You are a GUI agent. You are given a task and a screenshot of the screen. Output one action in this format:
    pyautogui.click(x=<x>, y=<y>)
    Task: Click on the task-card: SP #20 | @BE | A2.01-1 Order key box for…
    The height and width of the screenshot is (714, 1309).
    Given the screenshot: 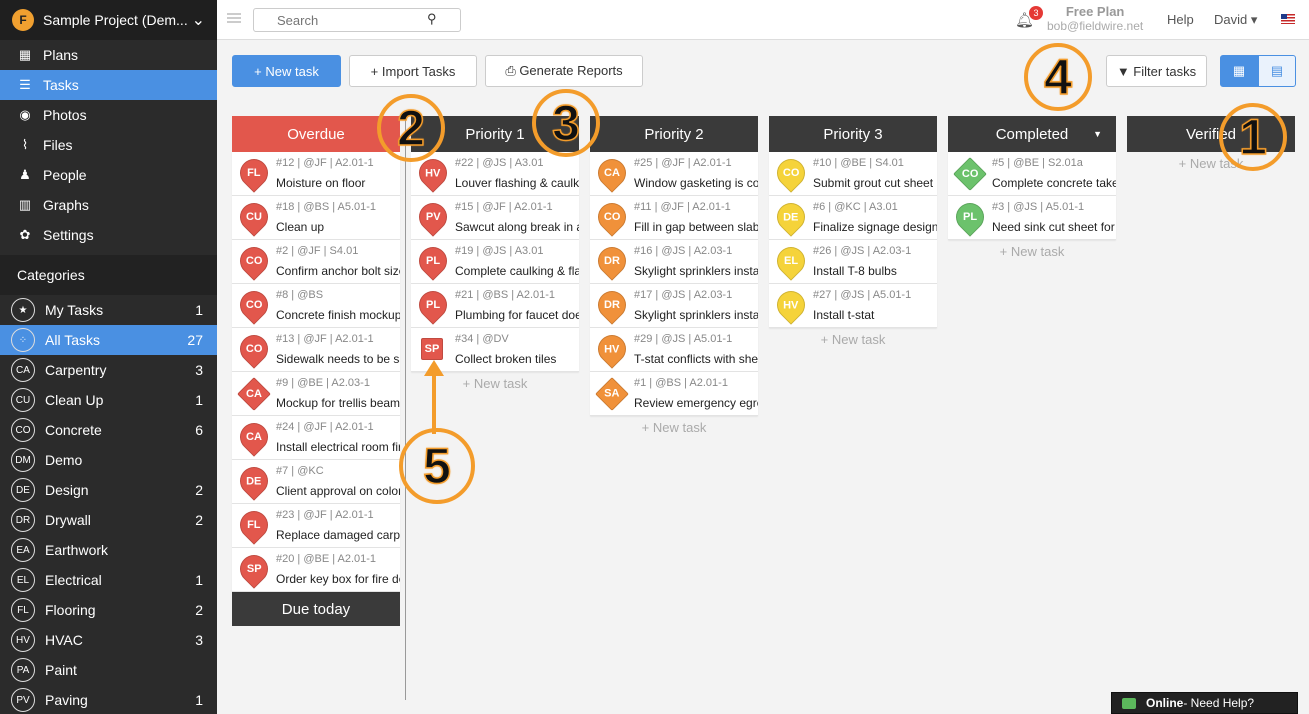 What is the action you would take?
    pyautogui.click(x=316, y=570)
    